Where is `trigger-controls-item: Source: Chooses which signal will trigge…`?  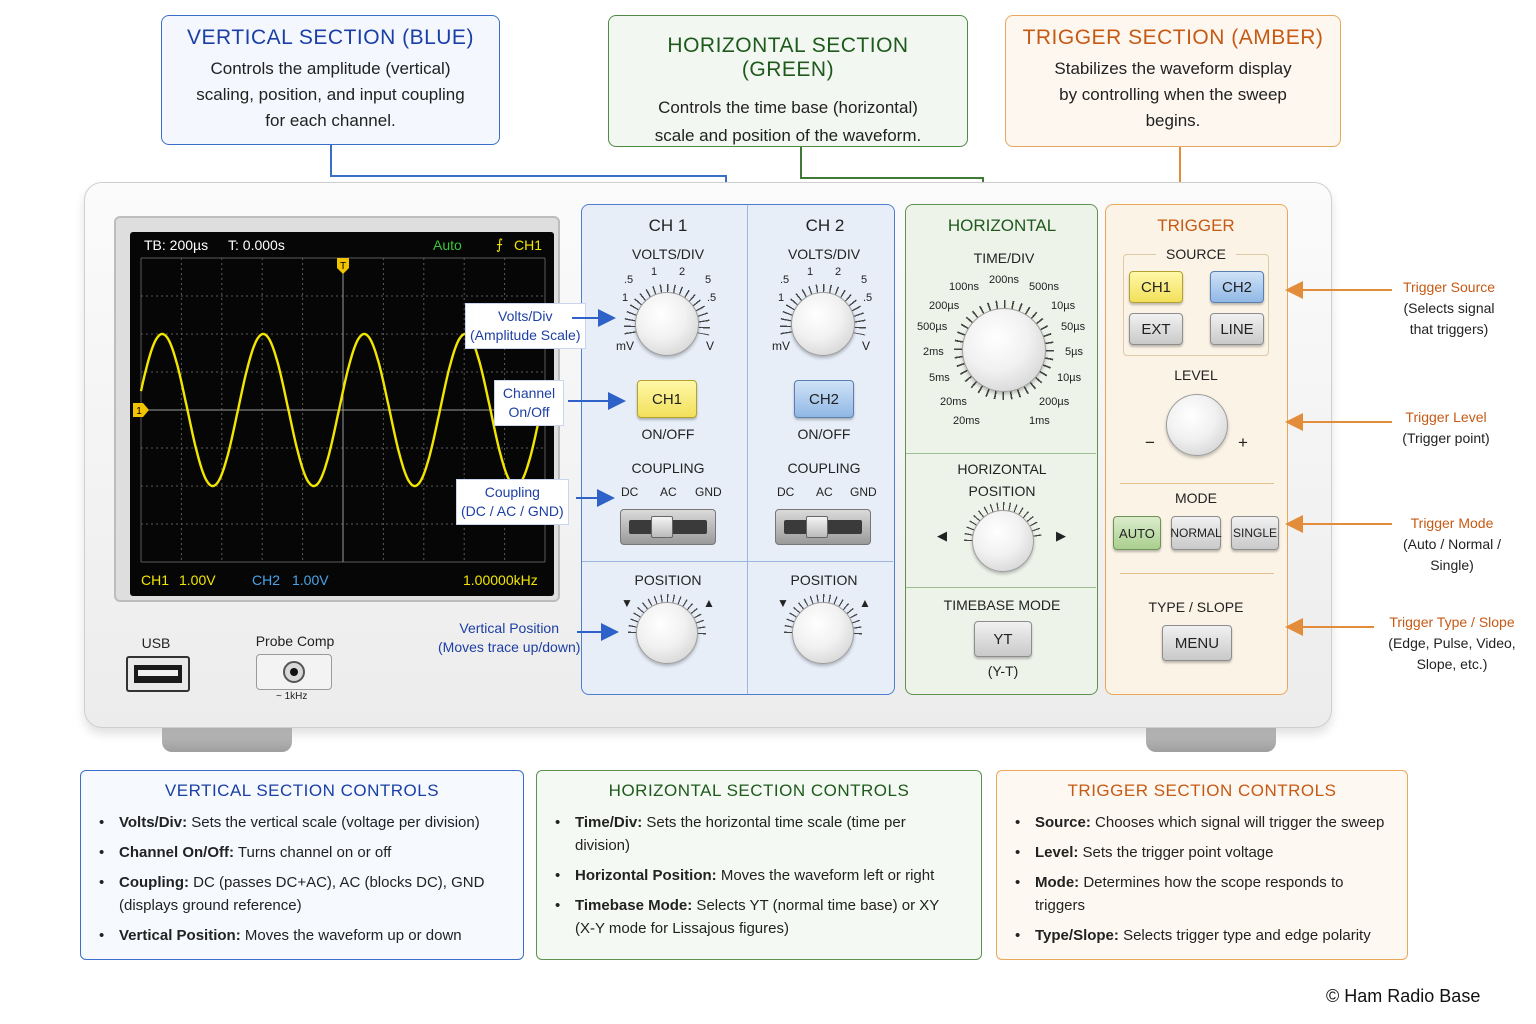
trigger-controls-item: Source: Chooses which signal will trigge… is located at coordinates (1202, 822).